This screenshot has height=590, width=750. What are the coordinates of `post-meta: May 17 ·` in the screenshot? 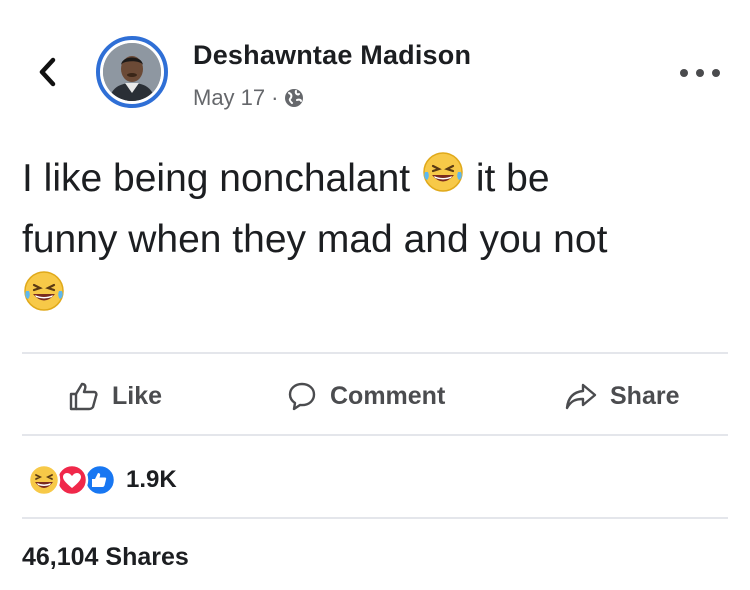 It's located at (248, 98).